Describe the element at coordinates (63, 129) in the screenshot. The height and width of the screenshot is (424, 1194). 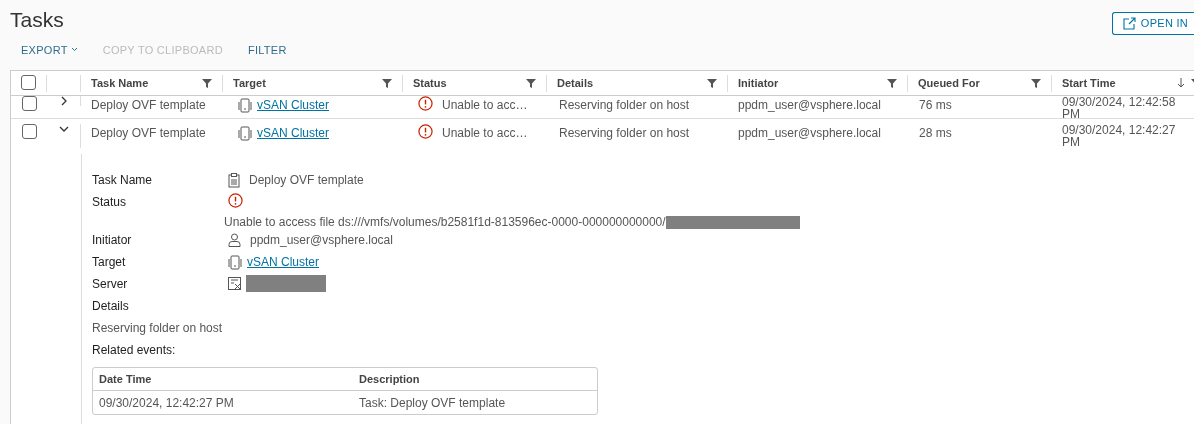
I see `chevron-down-icon` at that location.